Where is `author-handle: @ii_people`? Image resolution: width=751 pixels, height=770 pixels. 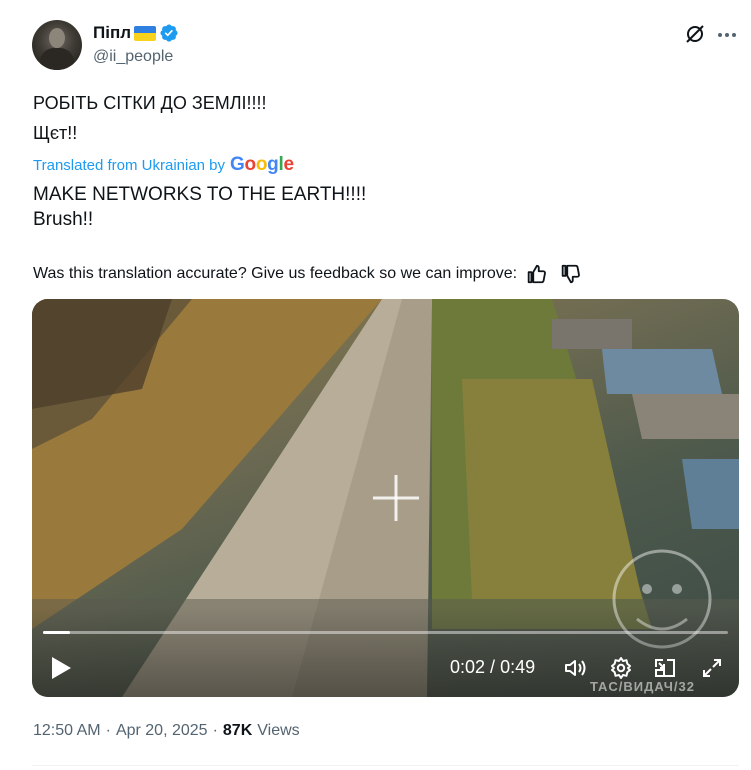
author-handle: @ii_people is located at coordinates (133, 57).